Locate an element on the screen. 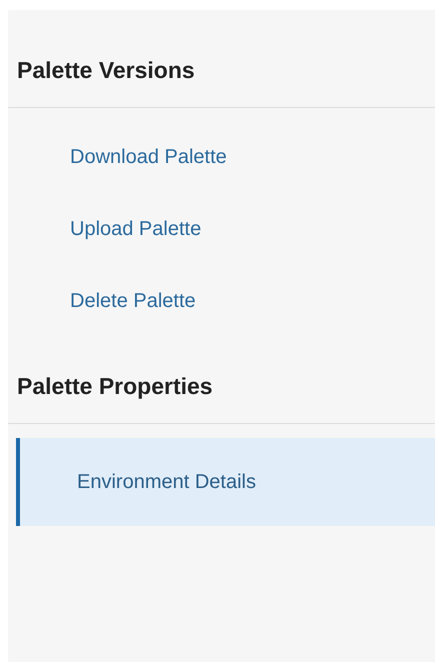 This screenshot has width=435, height=662. nav-link: Delete Palette is located at coordinates (221, 312).